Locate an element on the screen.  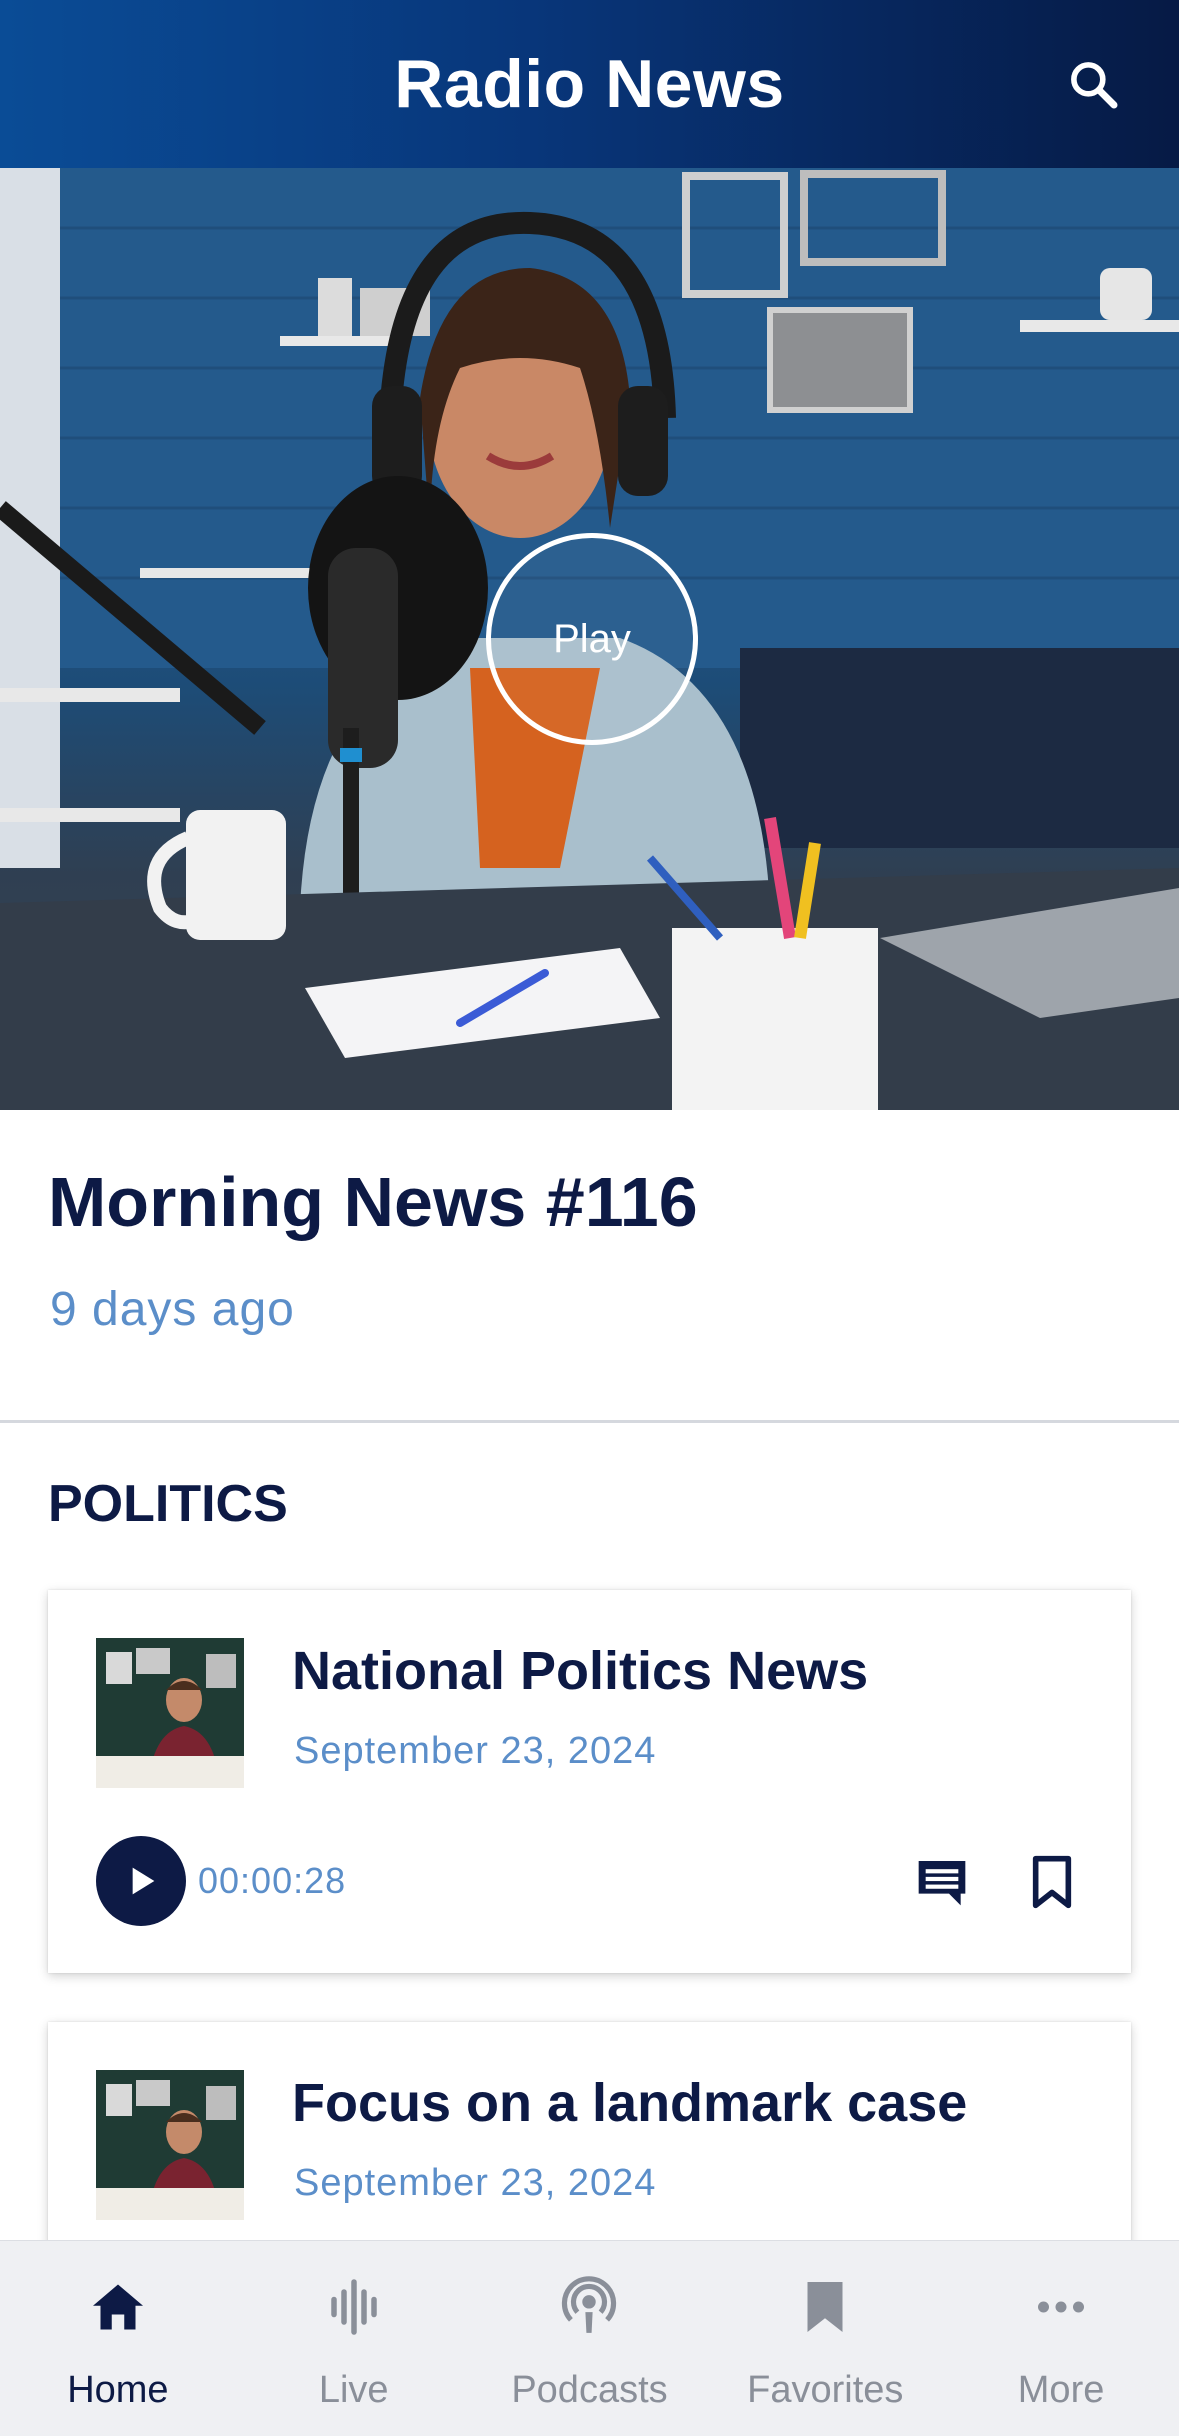
duration: 00:00:28 is located at coordinates (272, 1880).